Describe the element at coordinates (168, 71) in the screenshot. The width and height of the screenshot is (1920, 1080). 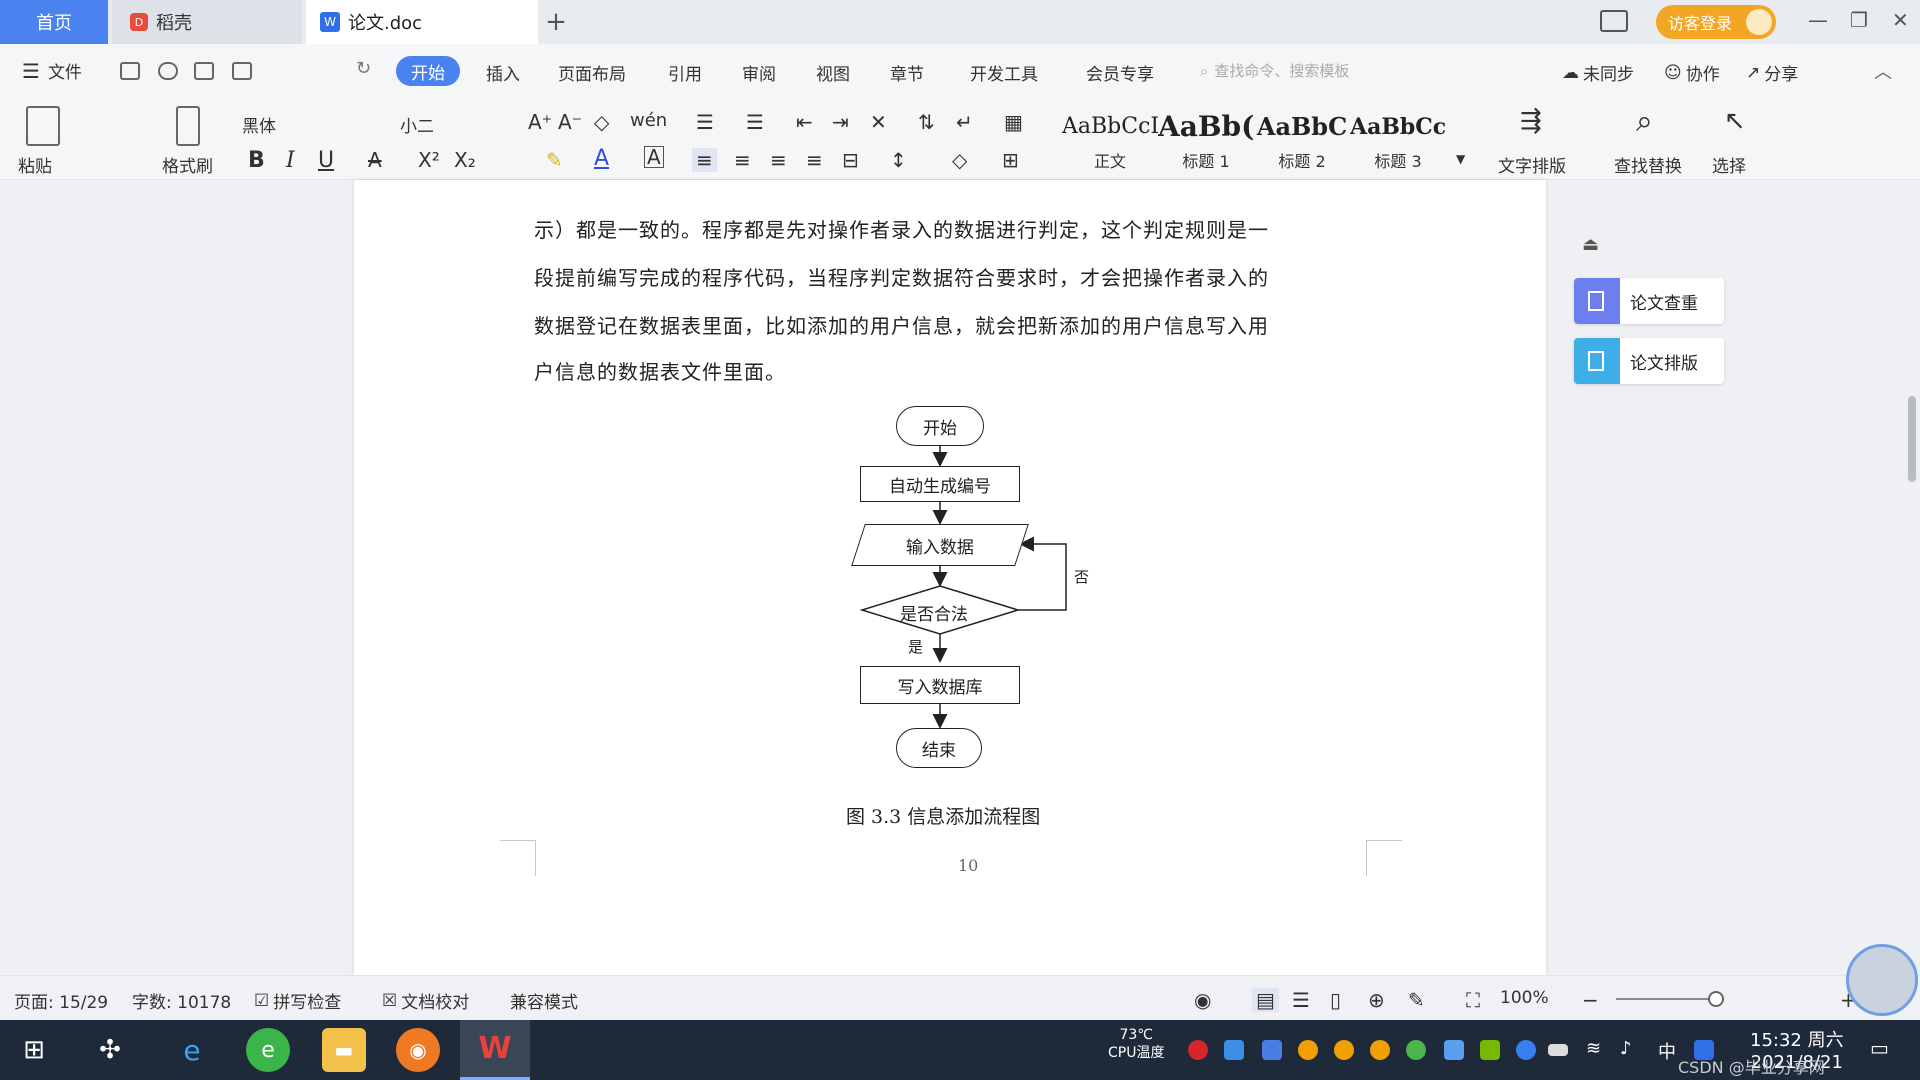
I see `export-icon` at that location.